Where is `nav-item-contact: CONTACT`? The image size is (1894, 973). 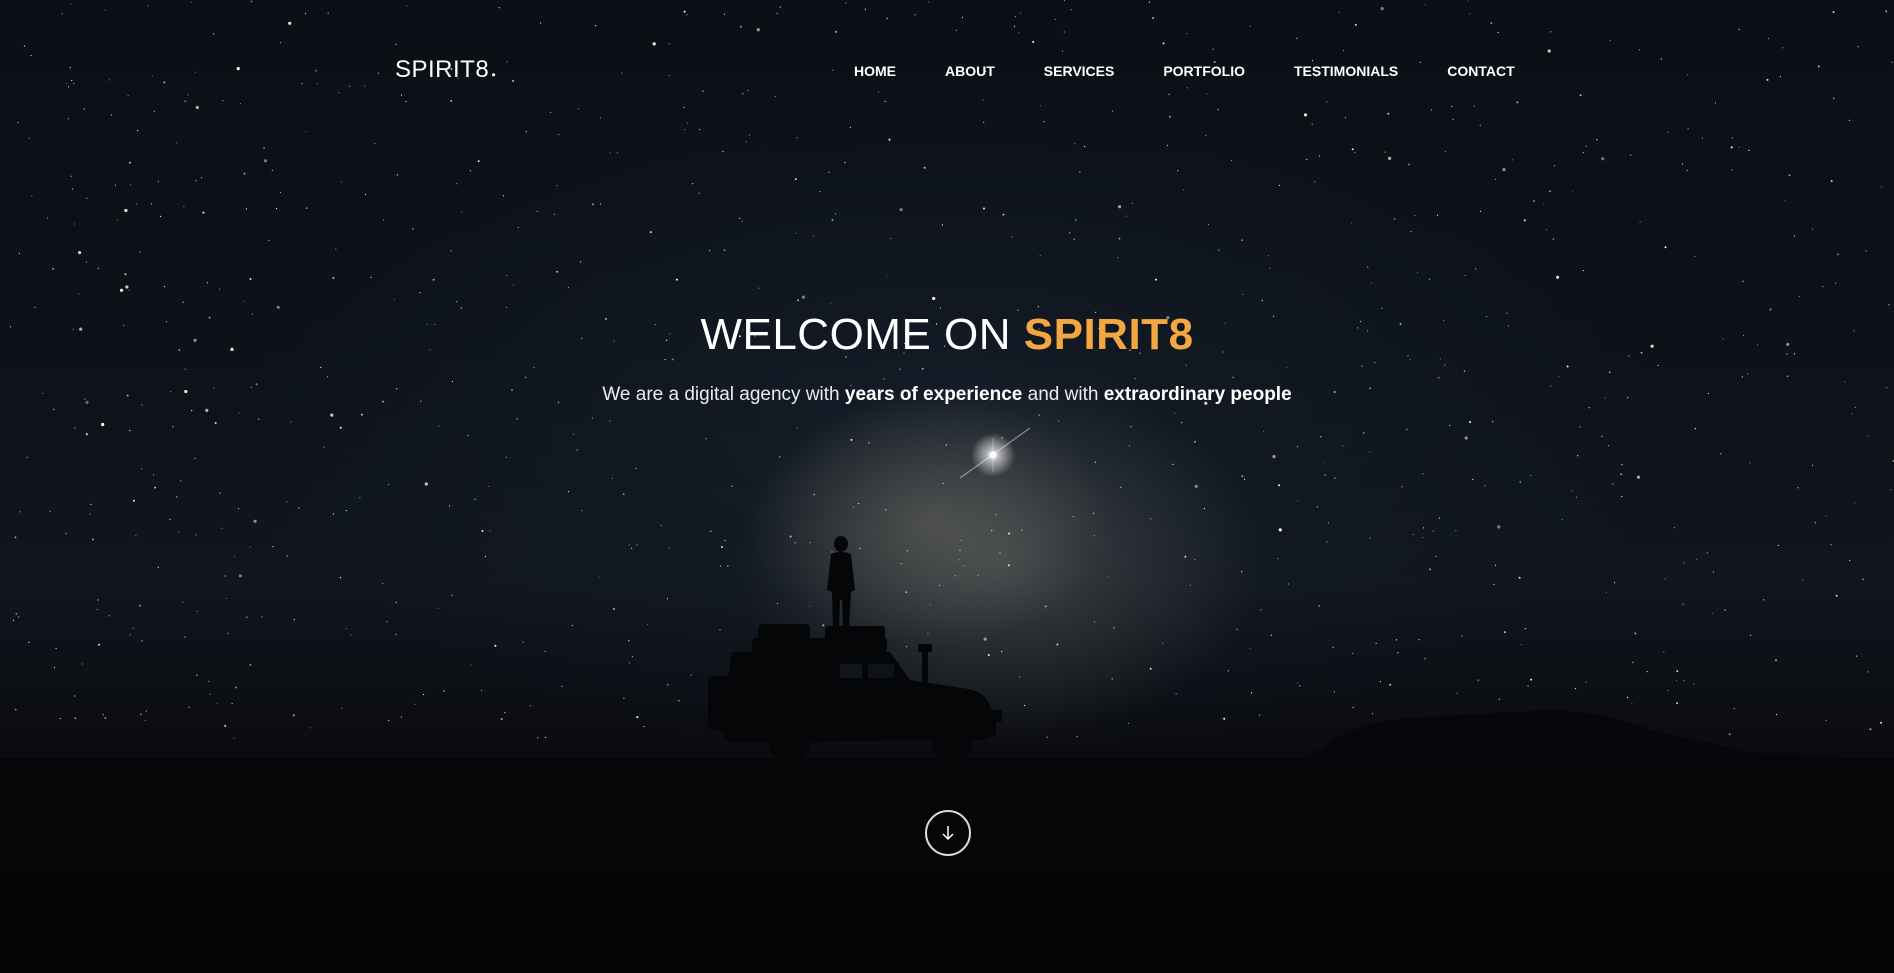
nav-item-contact: CONTACT is located at coordinates (1480, 71).